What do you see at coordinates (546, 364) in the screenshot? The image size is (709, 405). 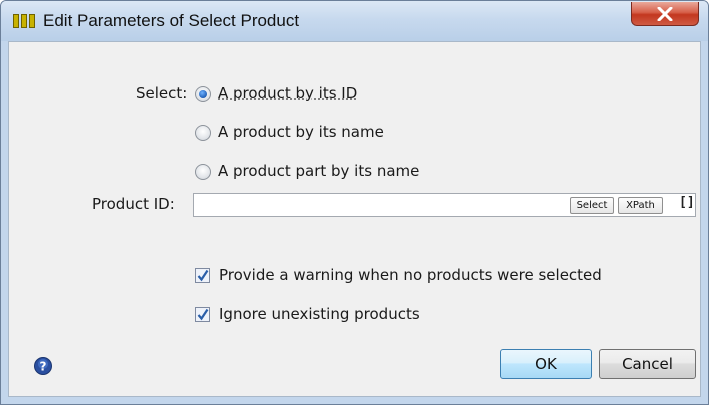 I see `ok-button: OK` at bounding box center [546, 364].